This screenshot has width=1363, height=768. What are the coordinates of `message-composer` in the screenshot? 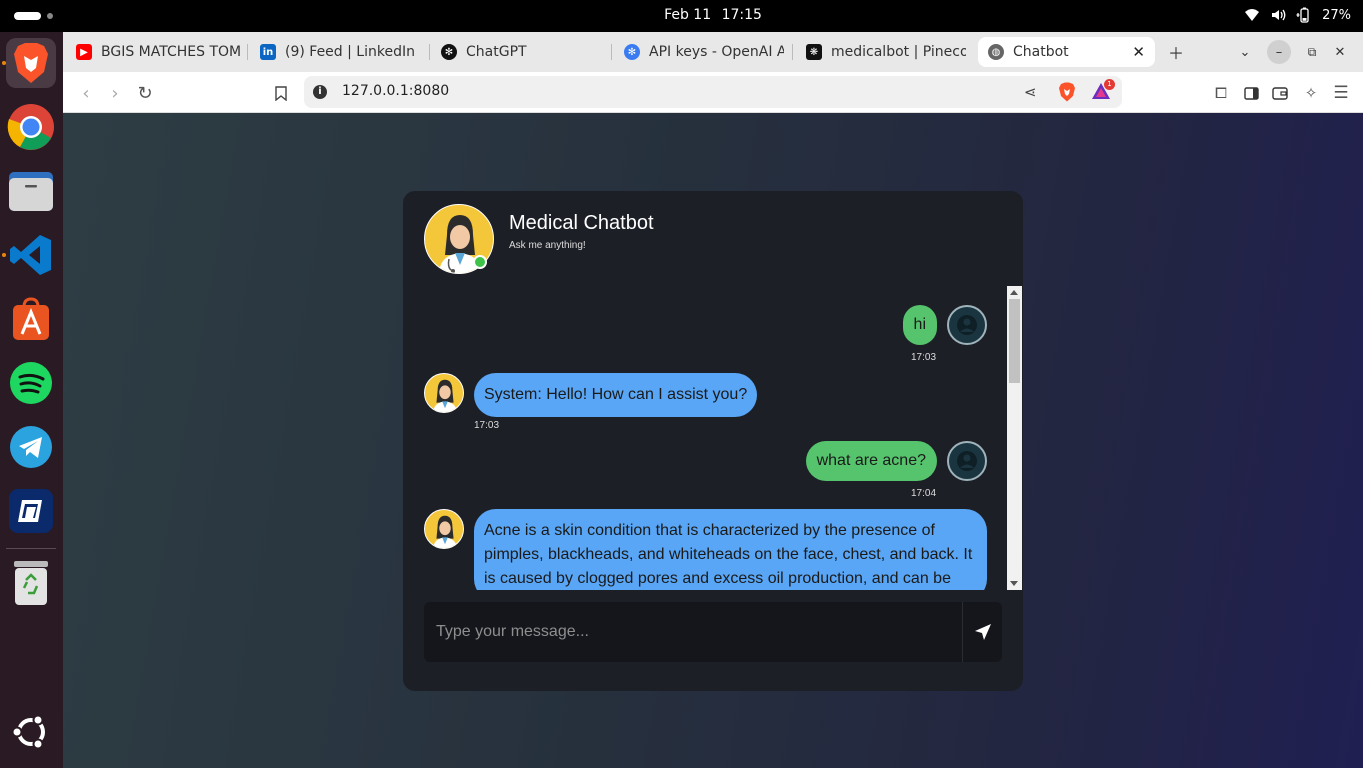 It's located at (713, 632).